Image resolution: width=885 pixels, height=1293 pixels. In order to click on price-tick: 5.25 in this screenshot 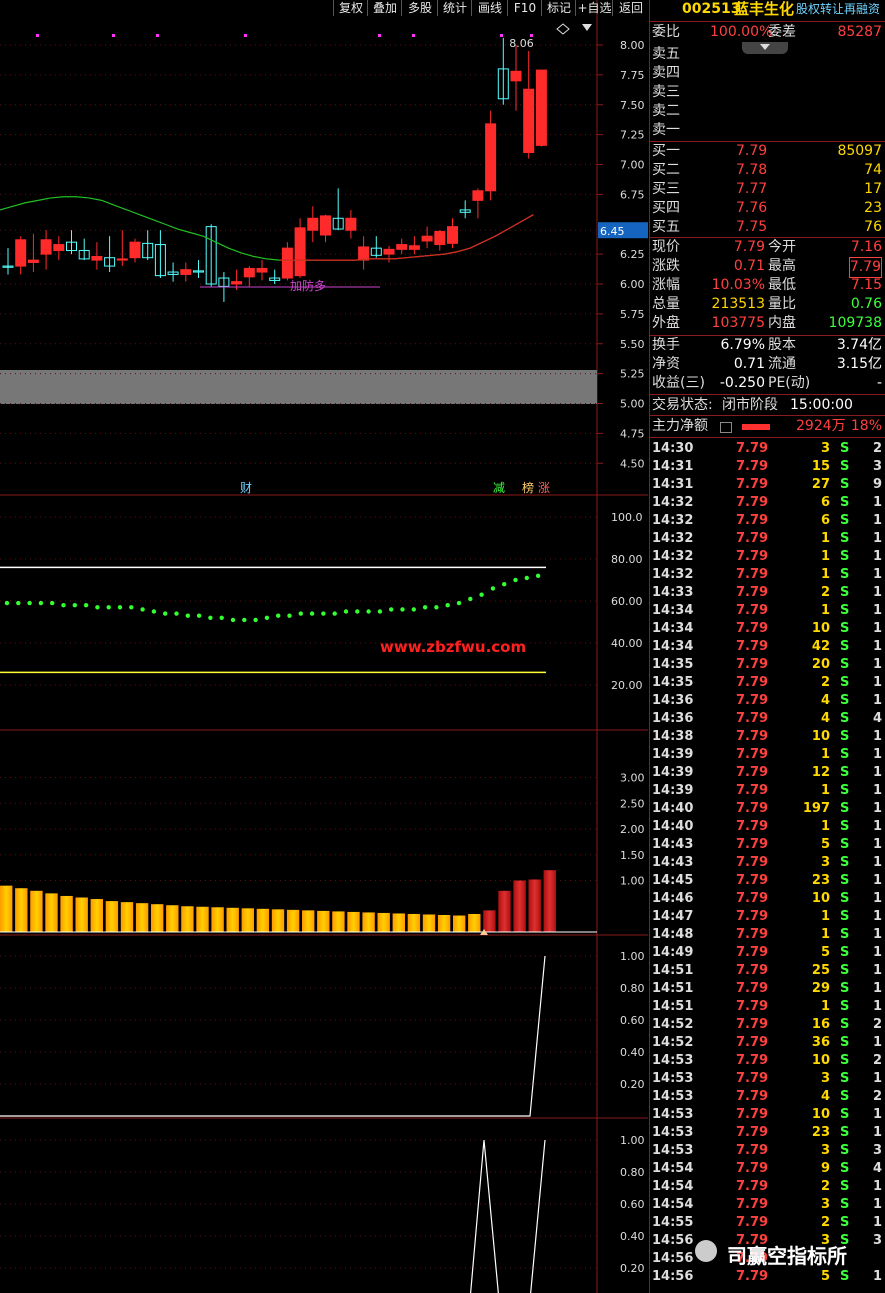, I will do `click(632, 374)`.